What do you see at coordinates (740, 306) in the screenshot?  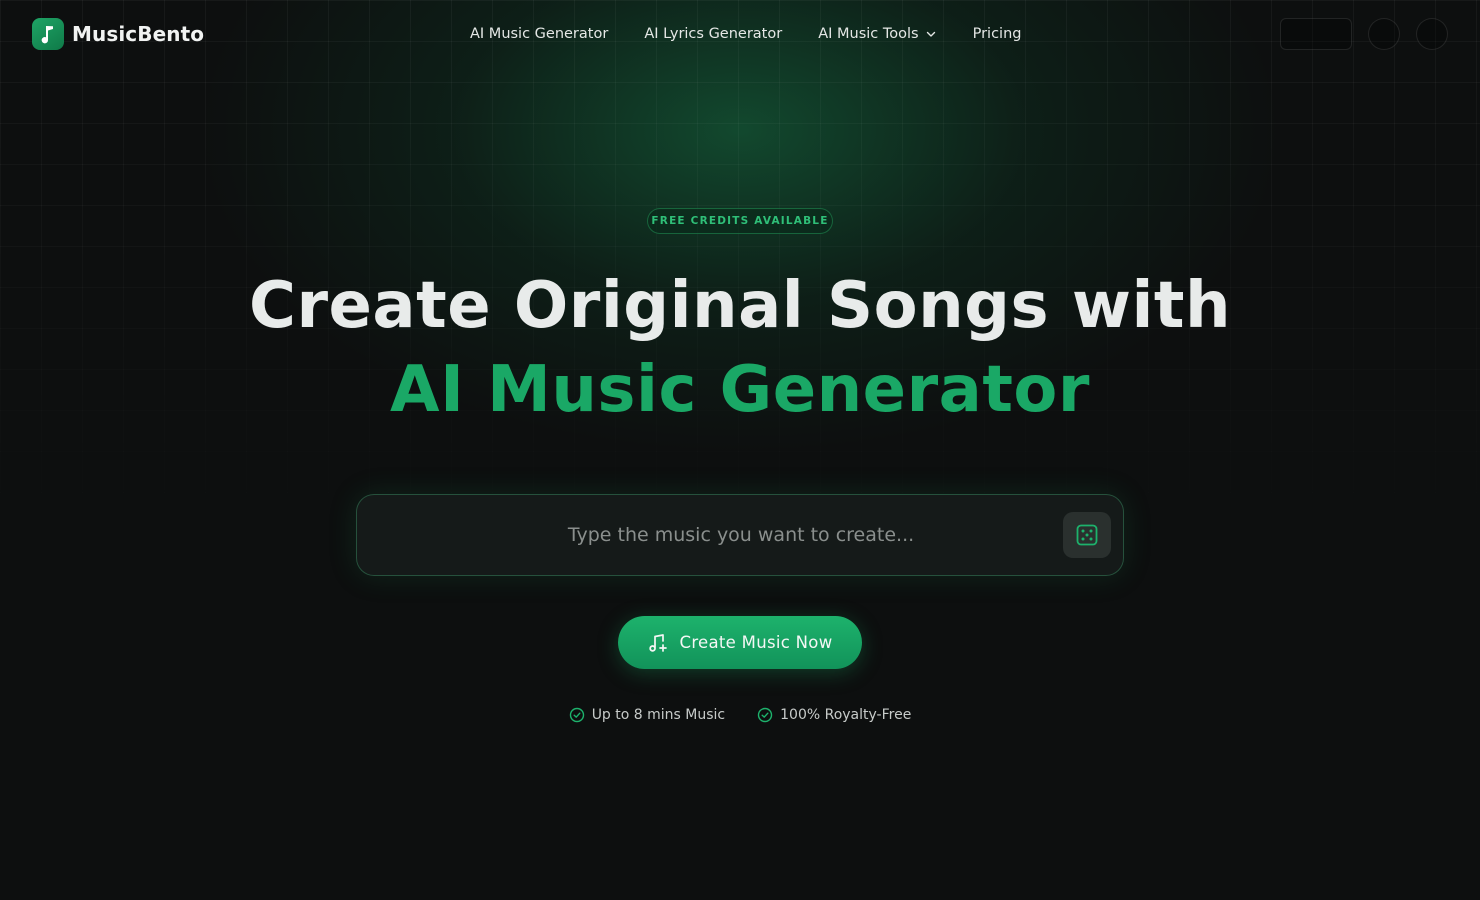 I see `hero-title: Create Original Songs with` at bounding box center [740, 306].